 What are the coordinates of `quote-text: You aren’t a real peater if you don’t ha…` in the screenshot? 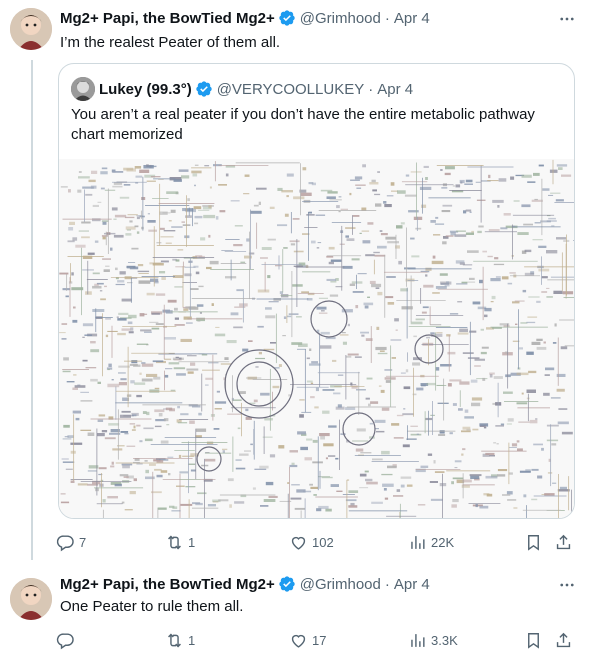 It's located at (303, 124).